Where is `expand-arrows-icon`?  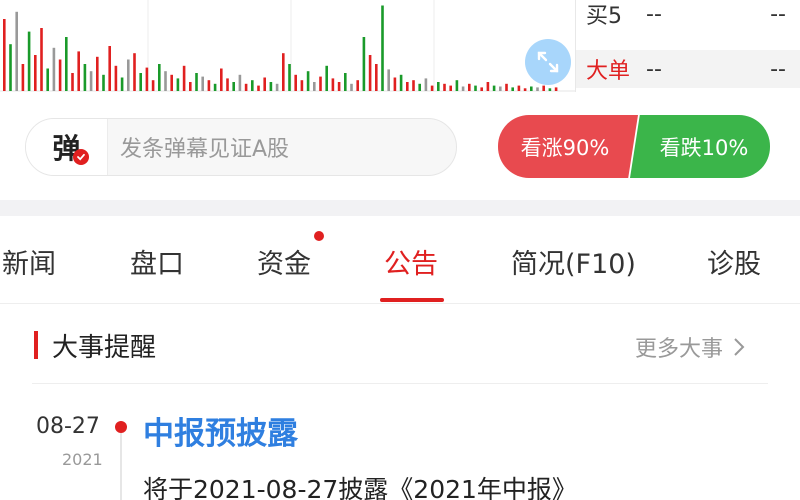
expand-arrows-icon is located at coordinates (548, 62).